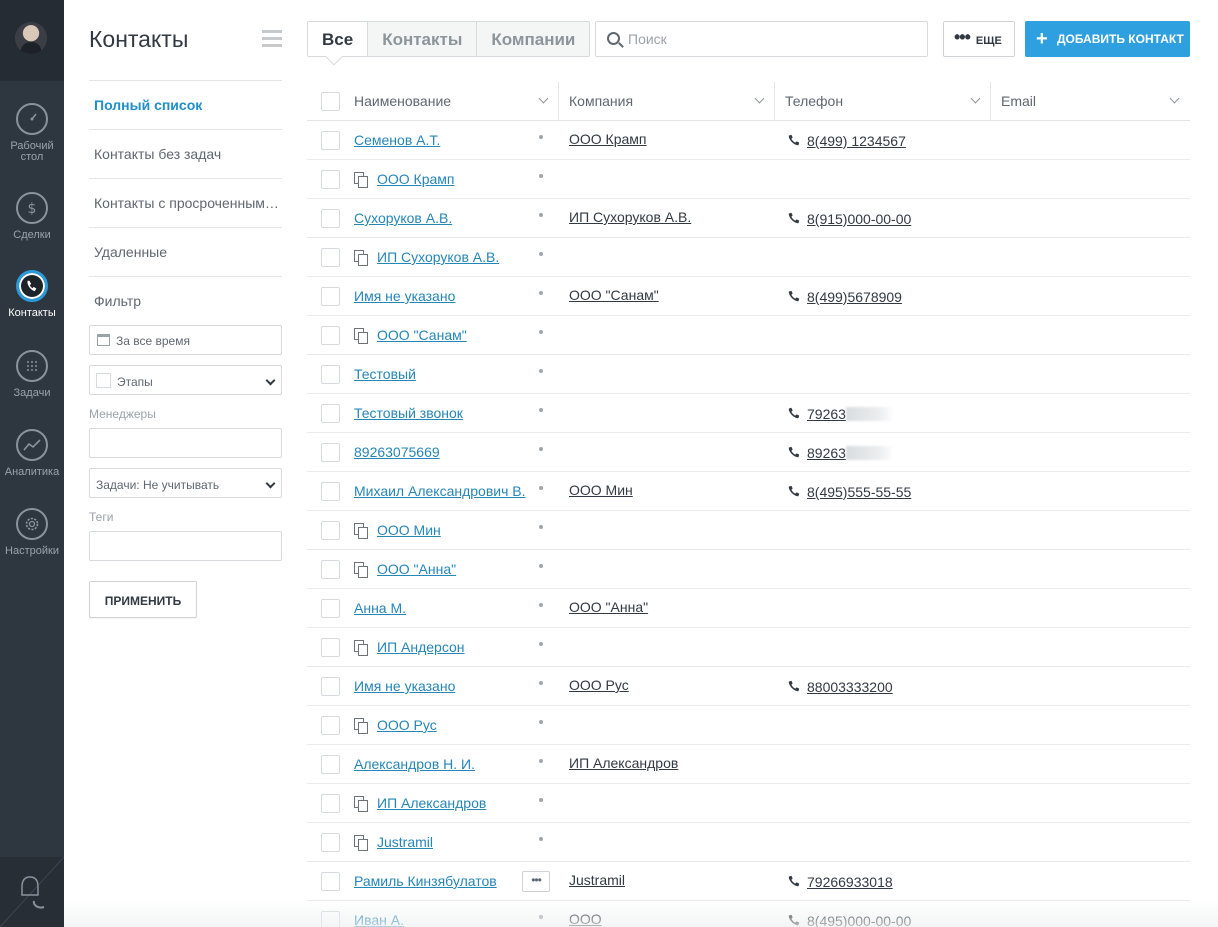 This screenshot has height=927, width=1218. Describe the element at coordinates (850, 687) in the screenshot. I see `phone-number: 88003333200` at that location.